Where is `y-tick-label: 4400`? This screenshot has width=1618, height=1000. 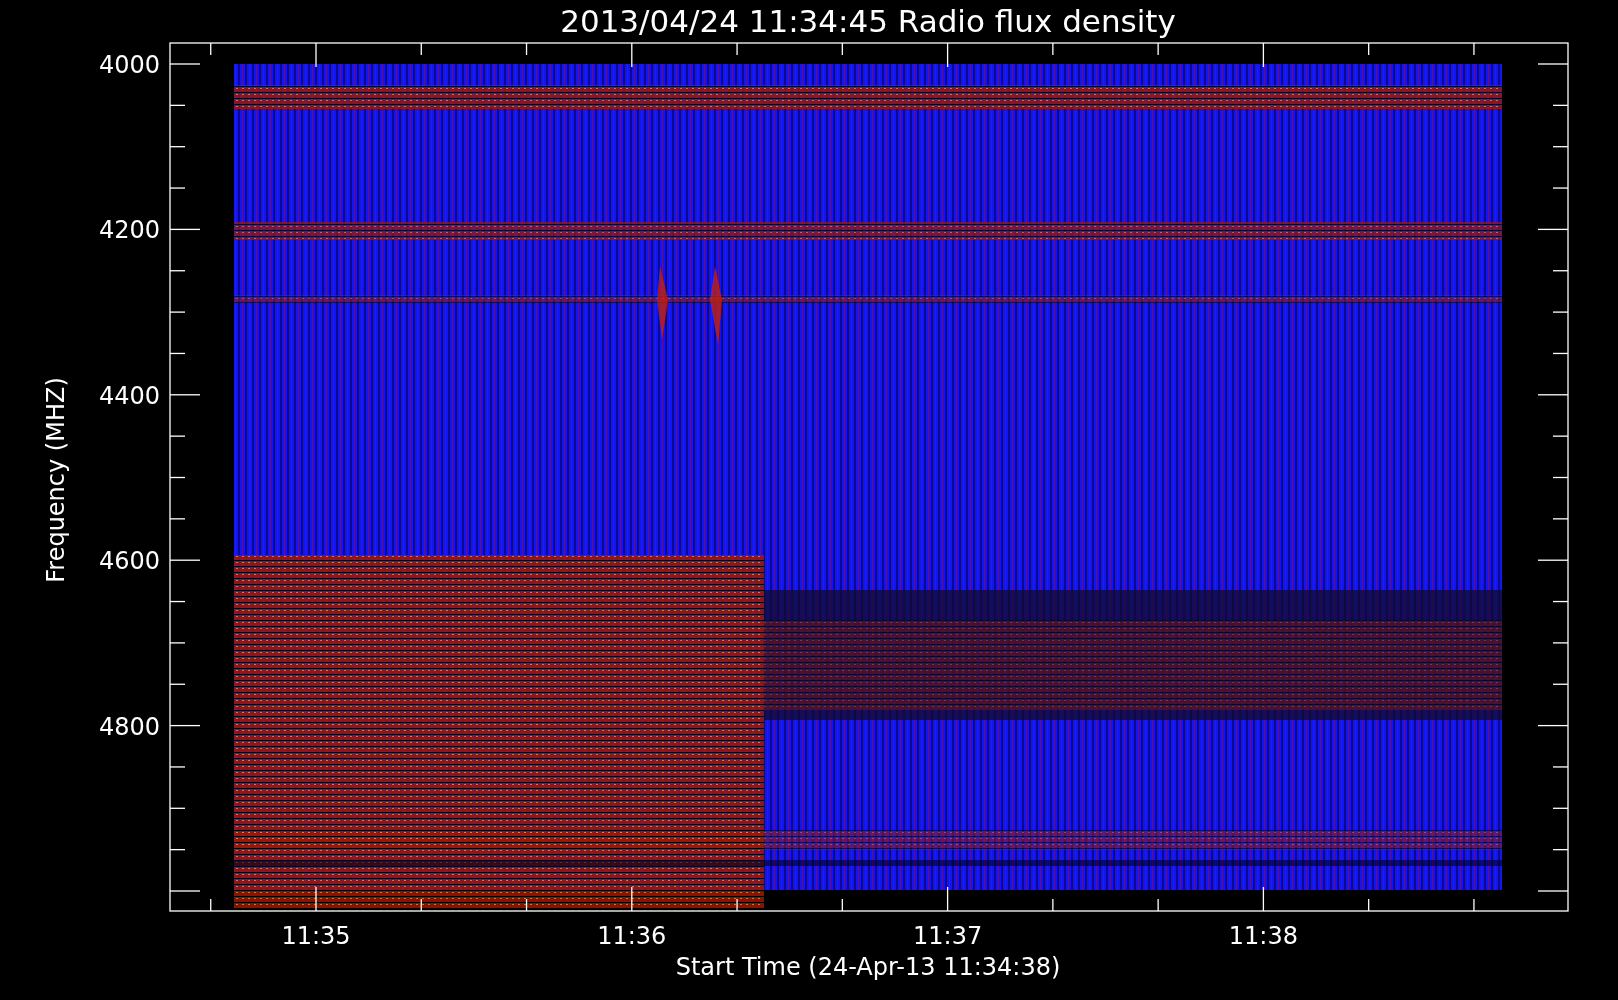 y-tick-label: 4400 is located at coordinates (129, 395).